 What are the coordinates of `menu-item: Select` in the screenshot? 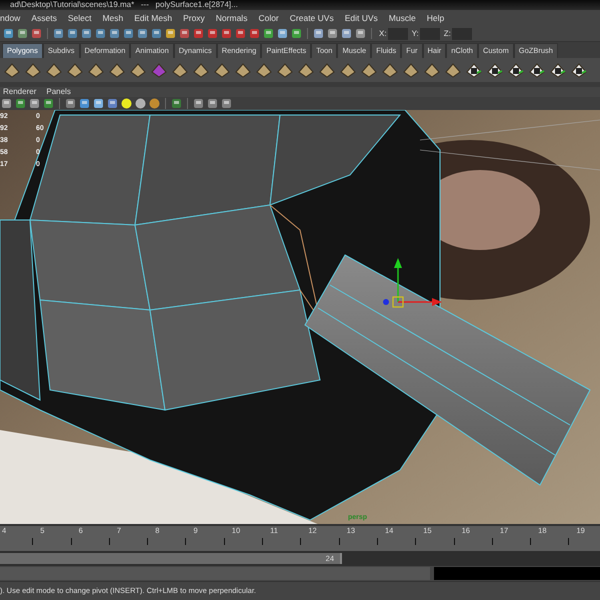 It's located at (80, 18).